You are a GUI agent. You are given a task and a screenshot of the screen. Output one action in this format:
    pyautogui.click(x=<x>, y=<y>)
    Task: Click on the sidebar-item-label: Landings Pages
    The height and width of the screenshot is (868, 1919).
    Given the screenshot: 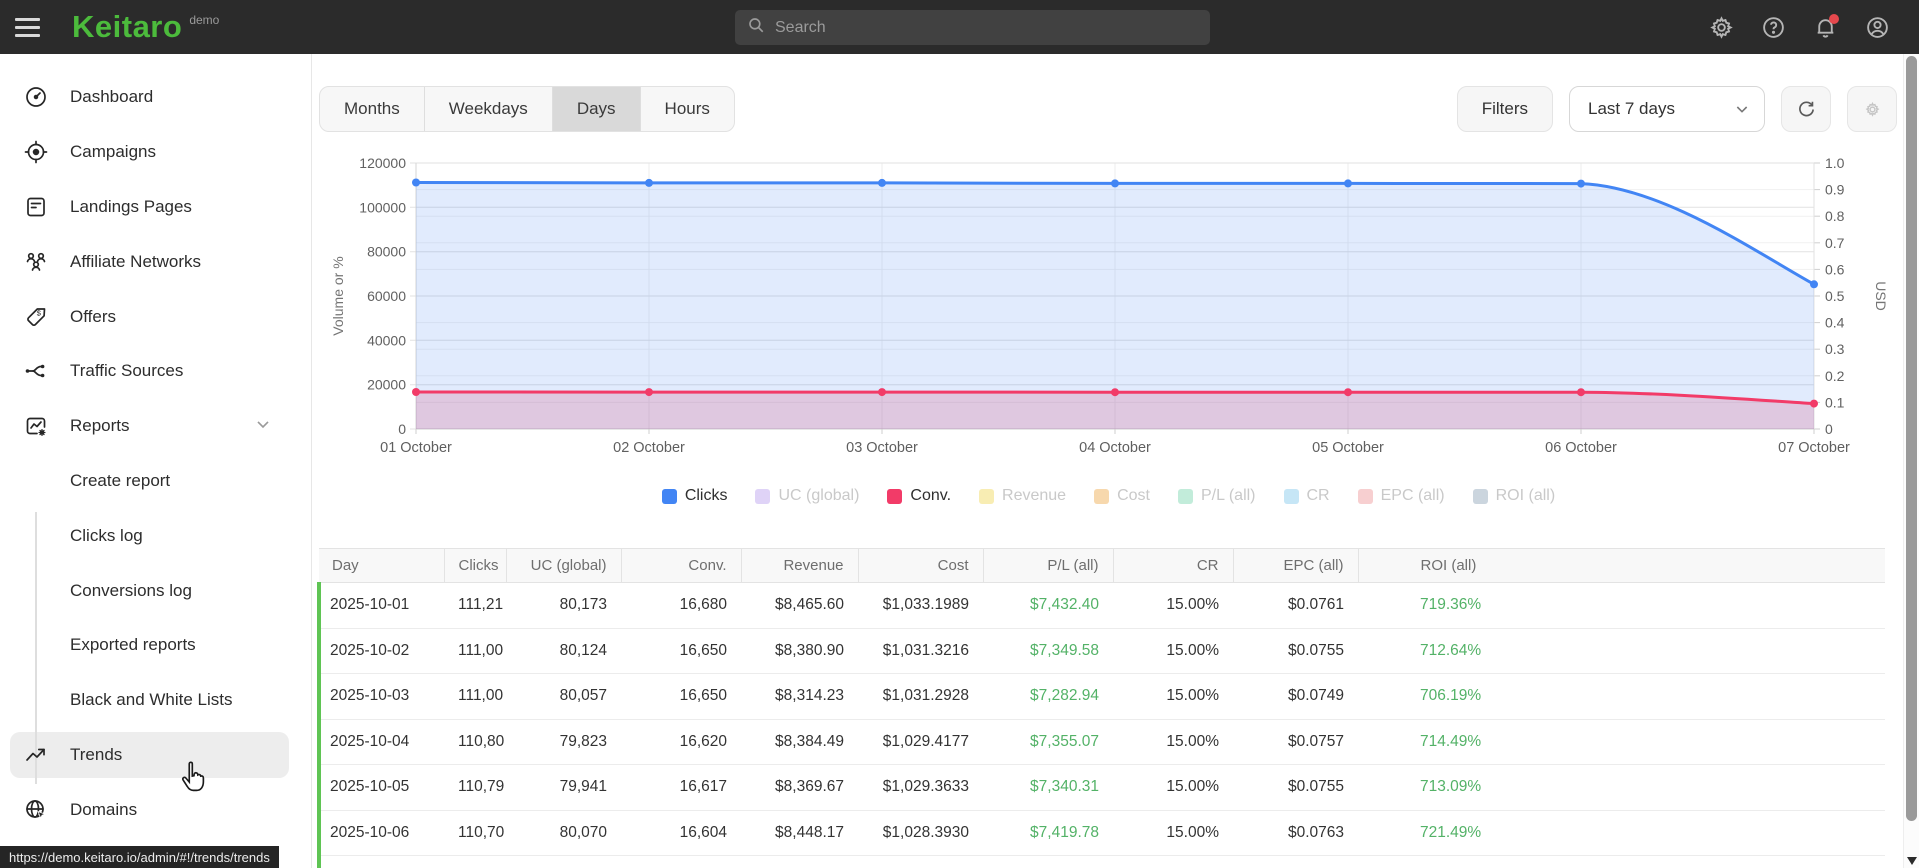 What is the action you would take?
    pyautogui.click(x=131, y=206)
    